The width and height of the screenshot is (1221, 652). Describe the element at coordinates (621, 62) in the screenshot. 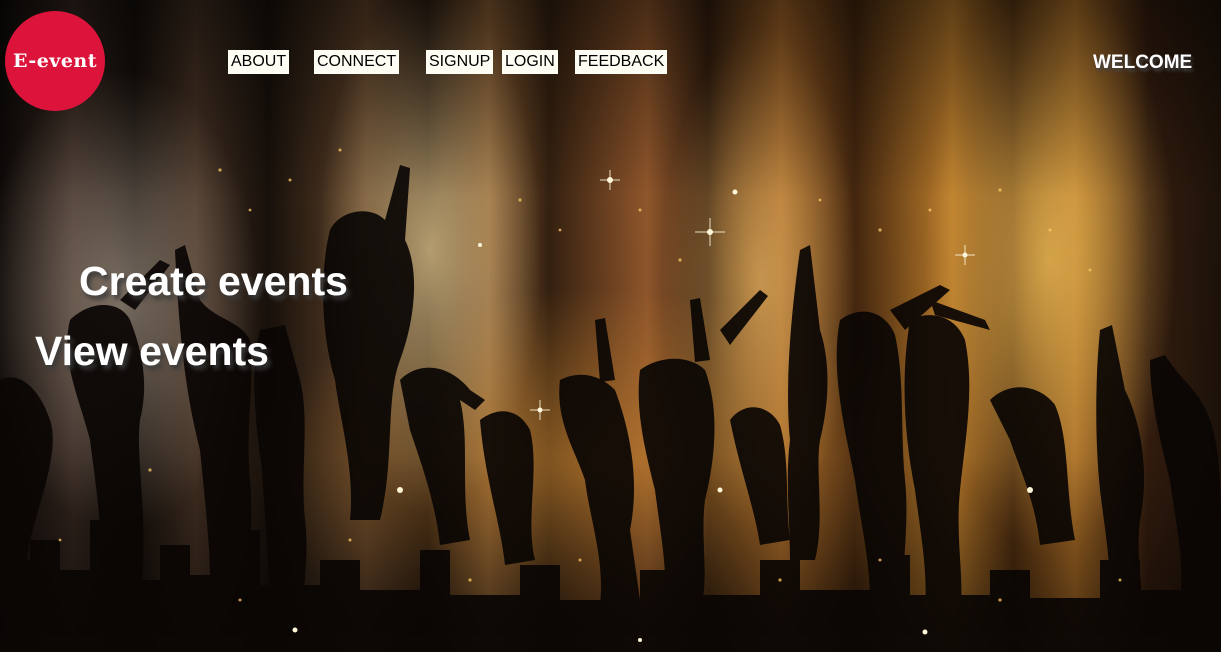

I see `nav-feedback: FEEDBACK` at that location.